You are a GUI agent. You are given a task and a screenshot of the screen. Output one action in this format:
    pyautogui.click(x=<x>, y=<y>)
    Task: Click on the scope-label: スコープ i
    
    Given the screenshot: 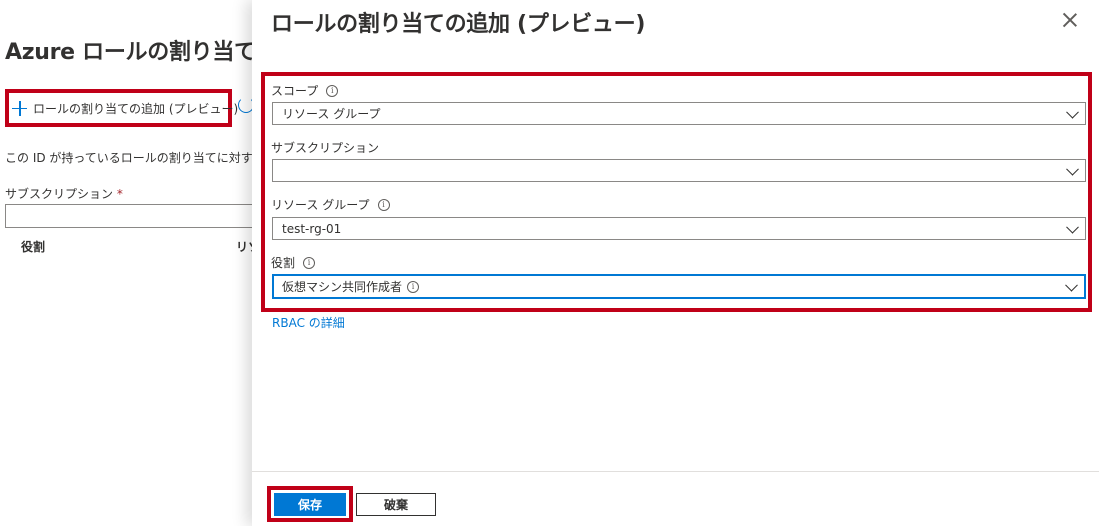 What is the action you would take?
    pyautogui.click(x=305, y=90)
    